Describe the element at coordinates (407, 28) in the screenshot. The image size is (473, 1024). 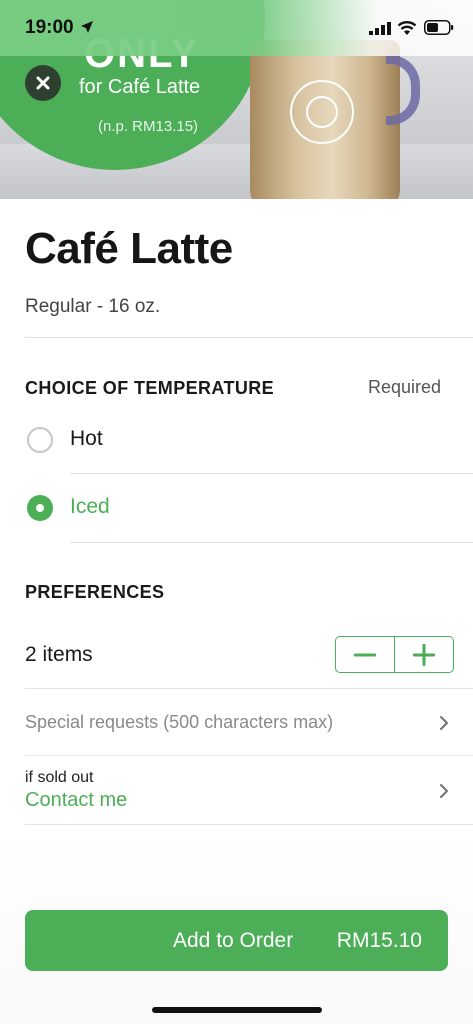
I see `wifi-icon` at that location.